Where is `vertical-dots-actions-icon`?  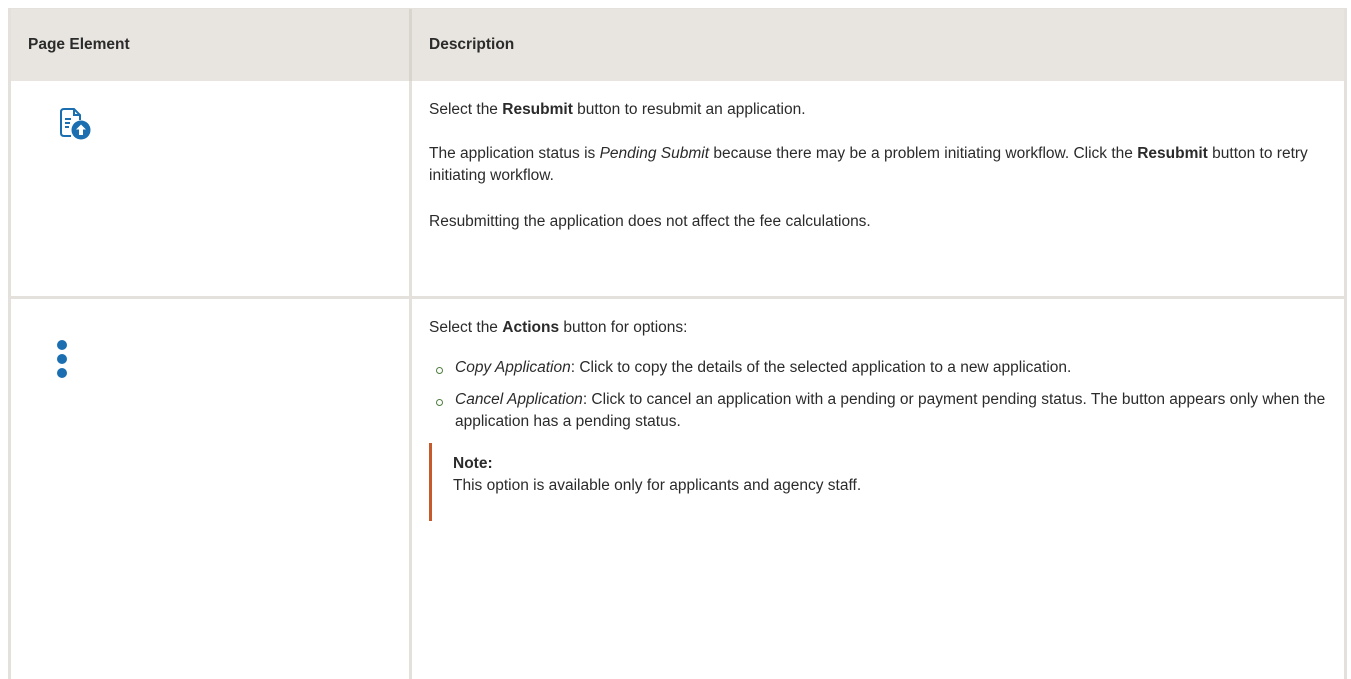
vertical-dots-actions-icon is located at coordinates (62, 361).